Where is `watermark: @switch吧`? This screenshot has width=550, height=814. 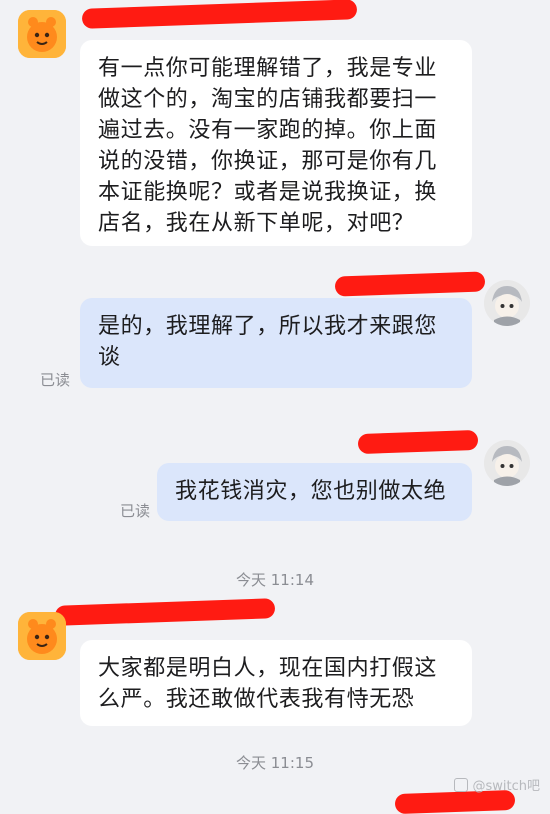 watermark: @switch吧 is located at coordinates (497, 784).